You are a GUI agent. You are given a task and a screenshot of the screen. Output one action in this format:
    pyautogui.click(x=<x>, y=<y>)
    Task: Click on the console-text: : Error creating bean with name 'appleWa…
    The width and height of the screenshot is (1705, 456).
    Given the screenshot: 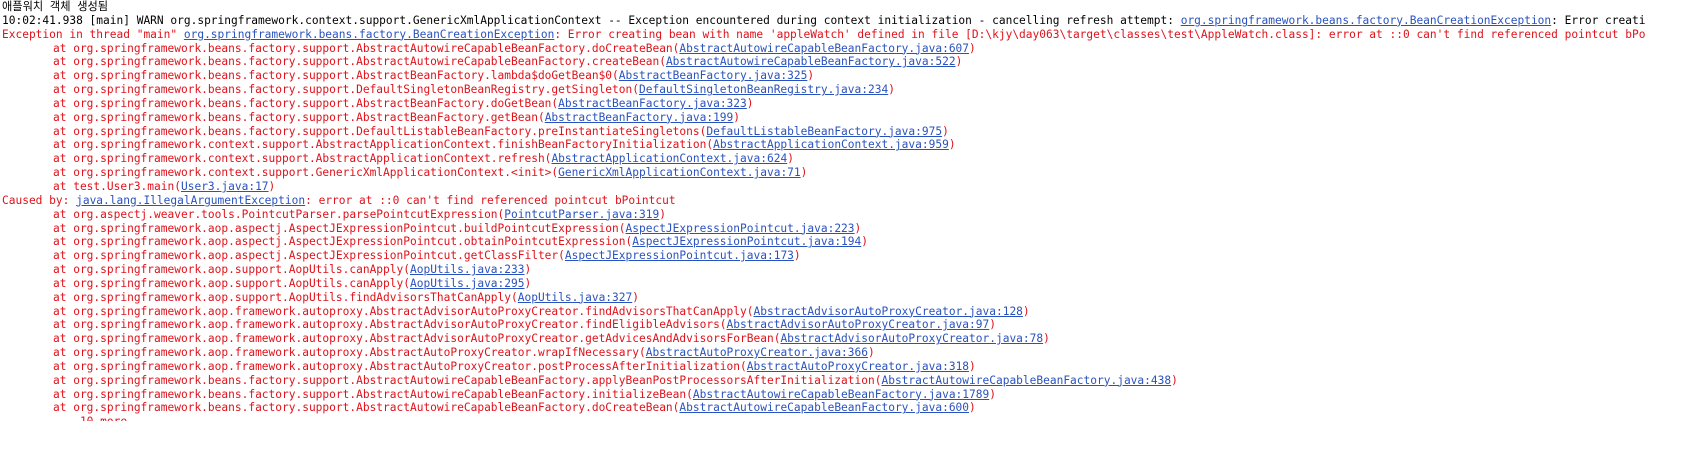 What is the action you would take?
    pyautogui.click(x=1100, y=34)
    